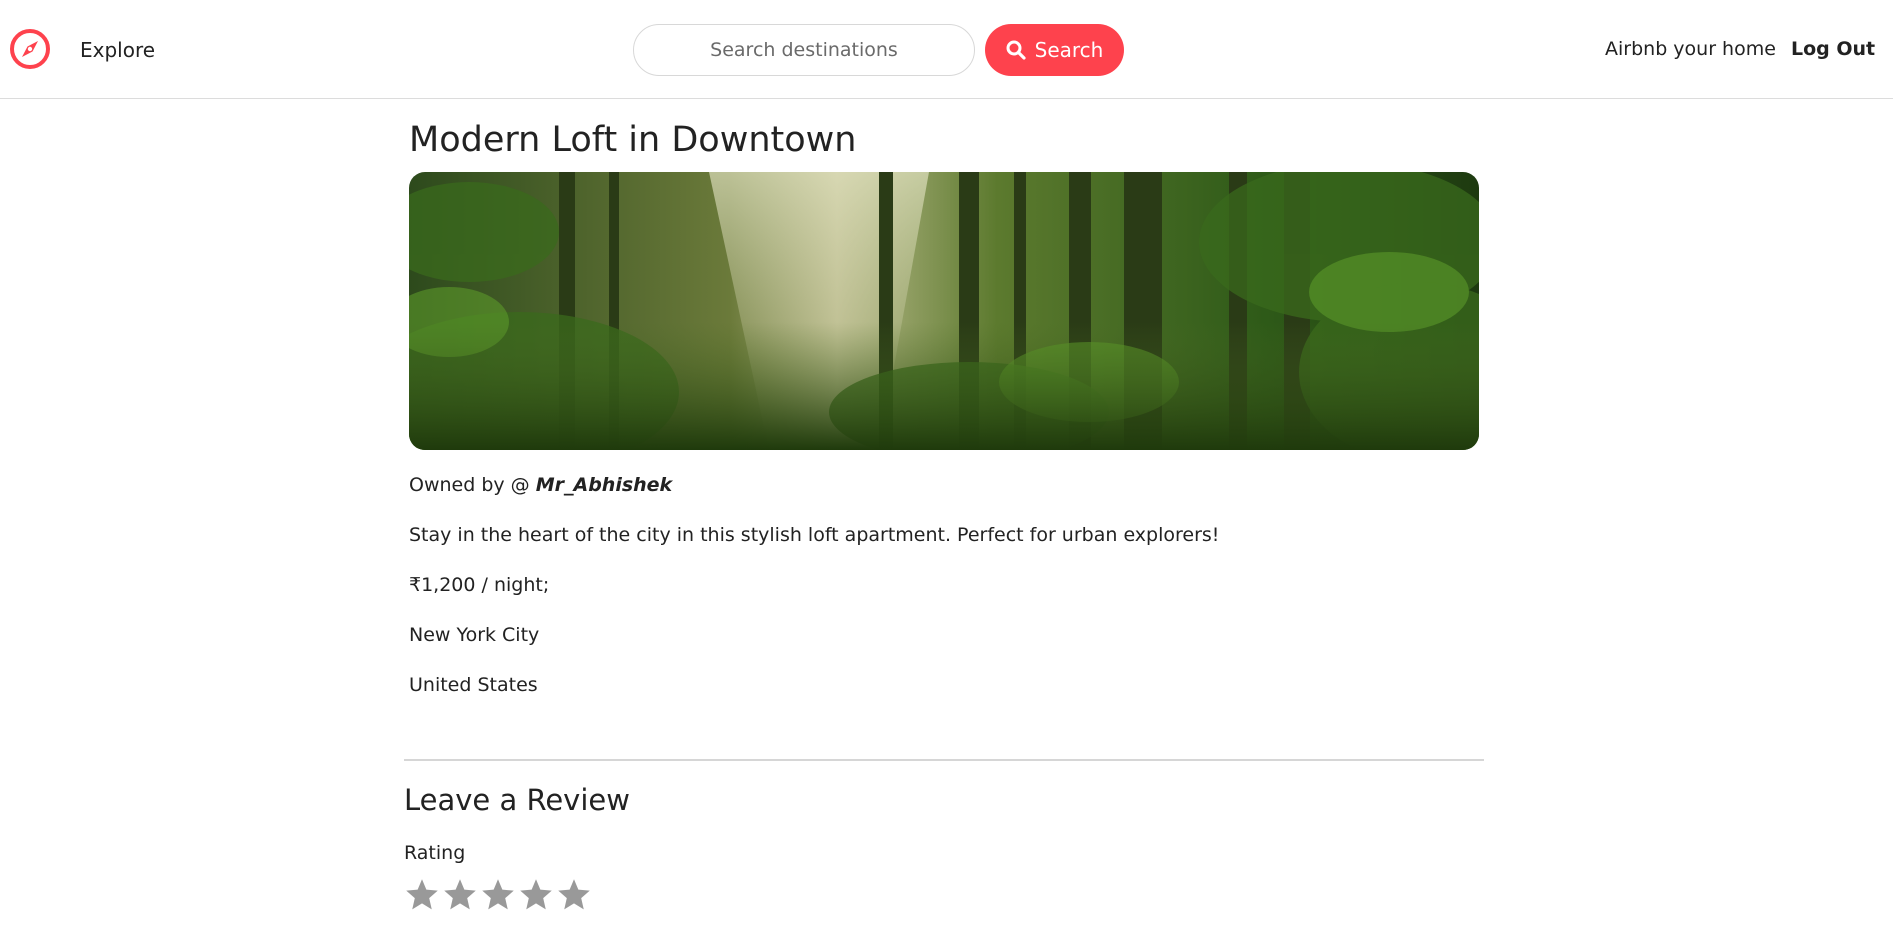 This screenshot has width=1893, height=926. Describe the element at coordinates (1016, 50) in the screenshot. I see `search-icon` at that location.